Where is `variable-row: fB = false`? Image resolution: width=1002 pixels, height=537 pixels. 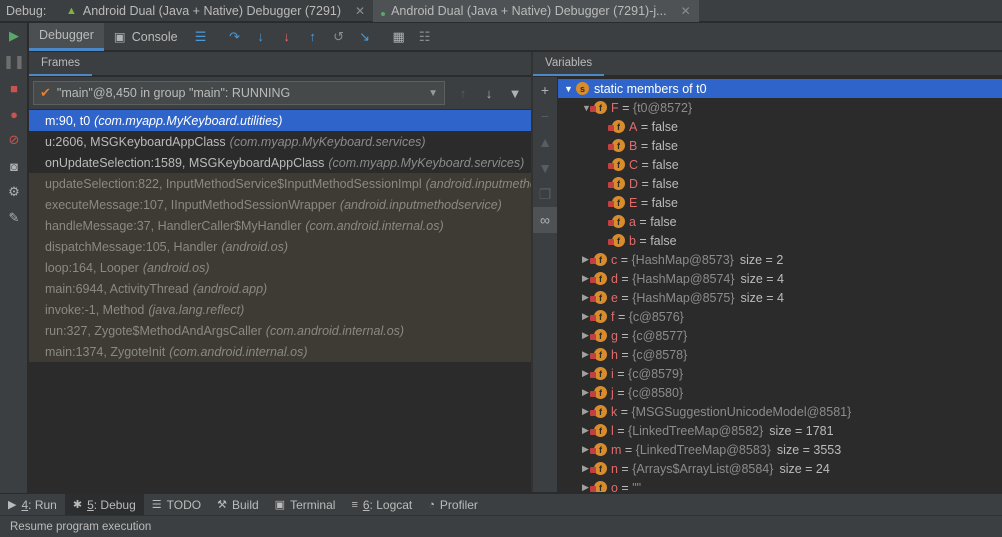 variable-row: fB = false is located at coordinates (780, 145).